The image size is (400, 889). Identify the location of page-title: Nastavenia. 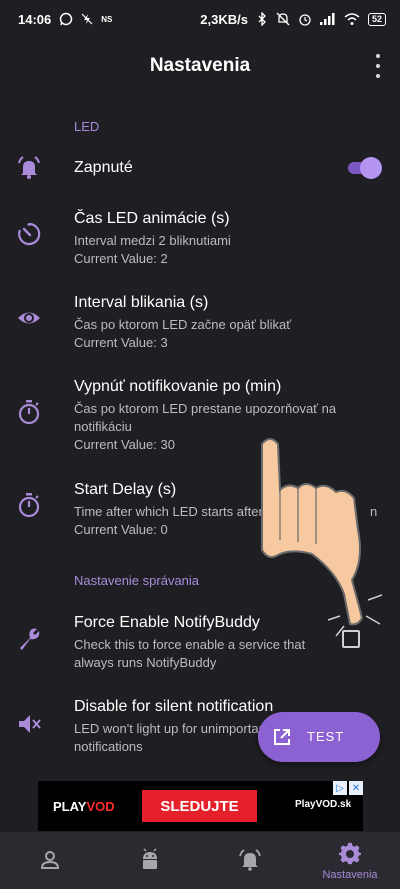
(200, 65).